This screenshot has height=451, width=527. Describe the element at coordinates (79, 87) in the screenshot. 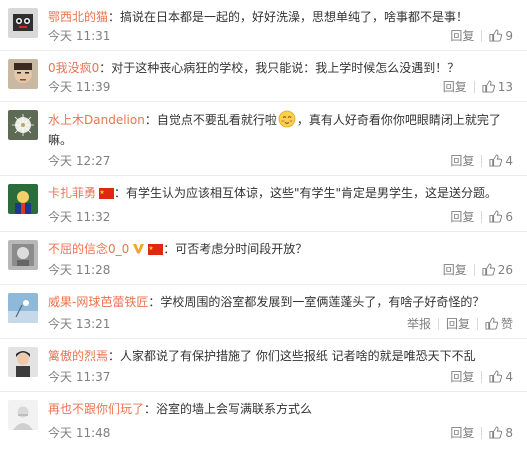

I see `comment-time: 今天 11:39` at that location.